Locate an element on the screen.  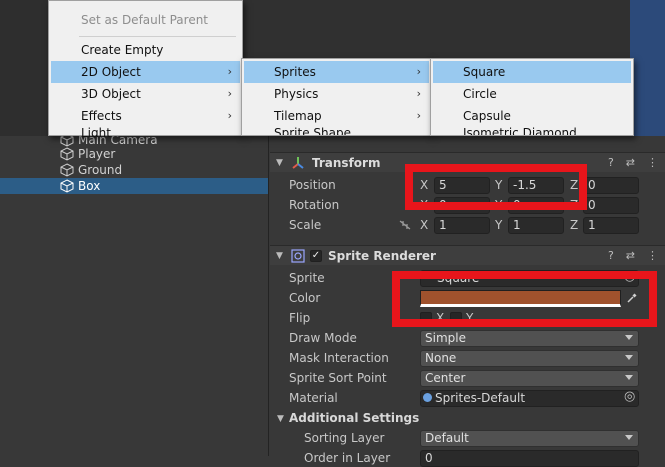
mask-interaction-value: None is located at coordinates (441, 358).